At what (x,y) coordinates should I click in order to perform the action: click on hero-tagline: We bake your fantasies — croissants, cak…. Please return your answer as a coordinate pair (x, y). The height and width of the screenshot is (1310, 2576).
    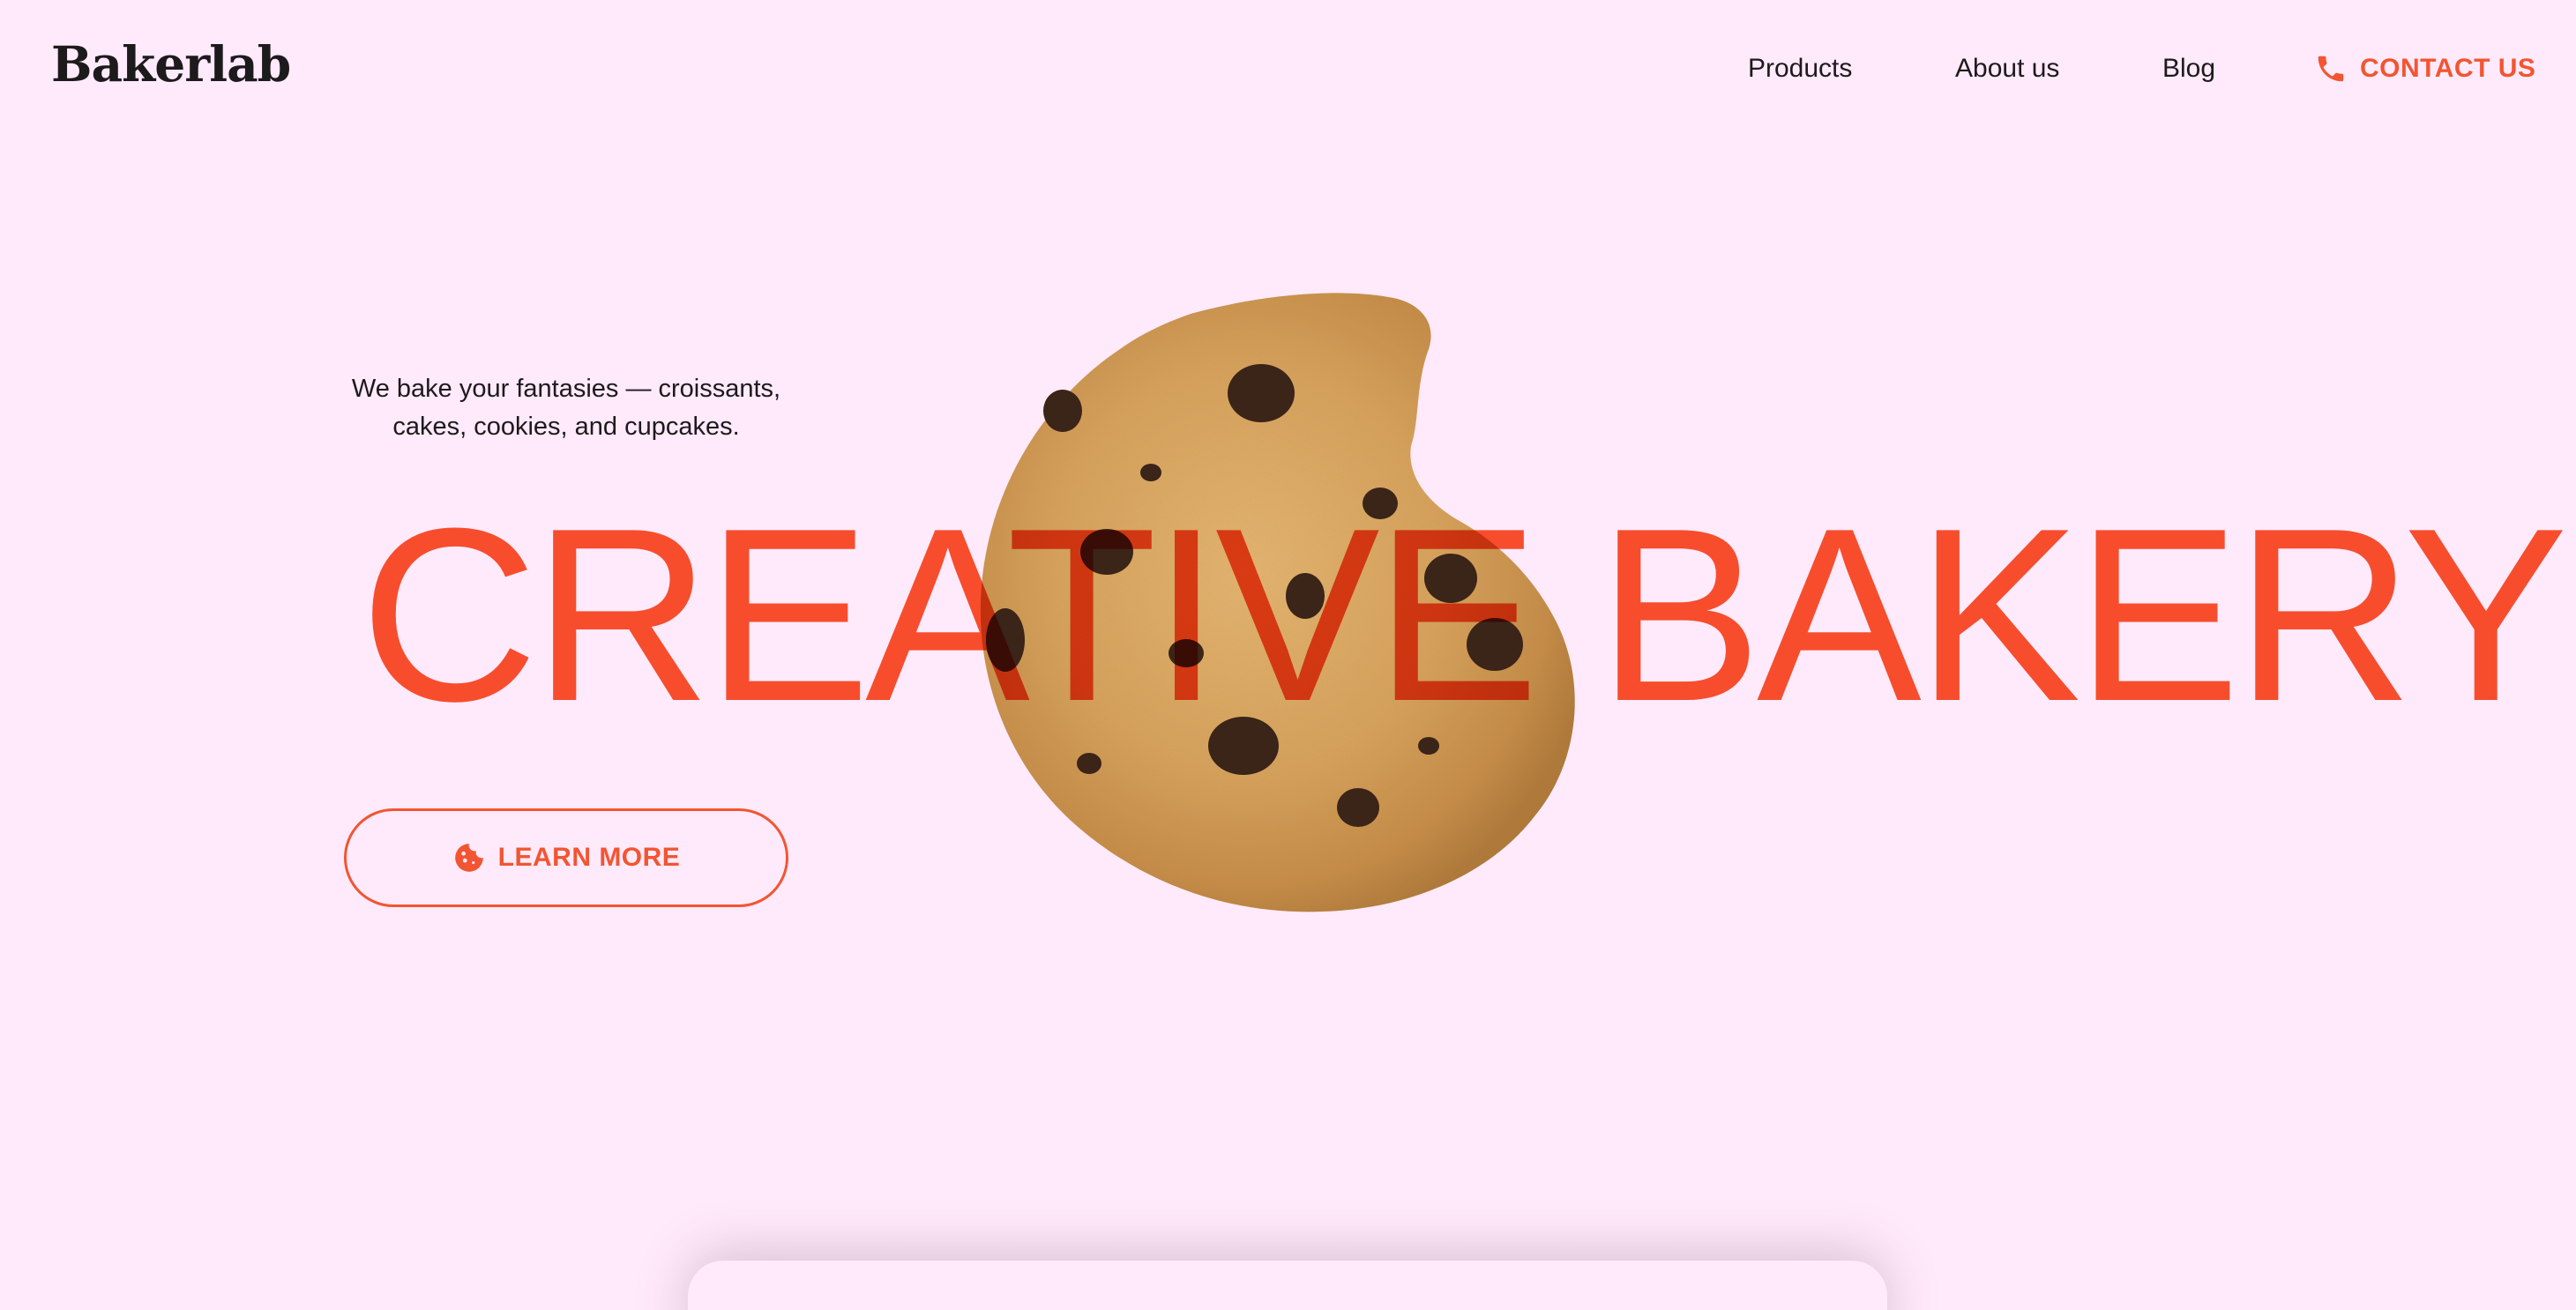
    Looking at the image, I should click on (566, 408).